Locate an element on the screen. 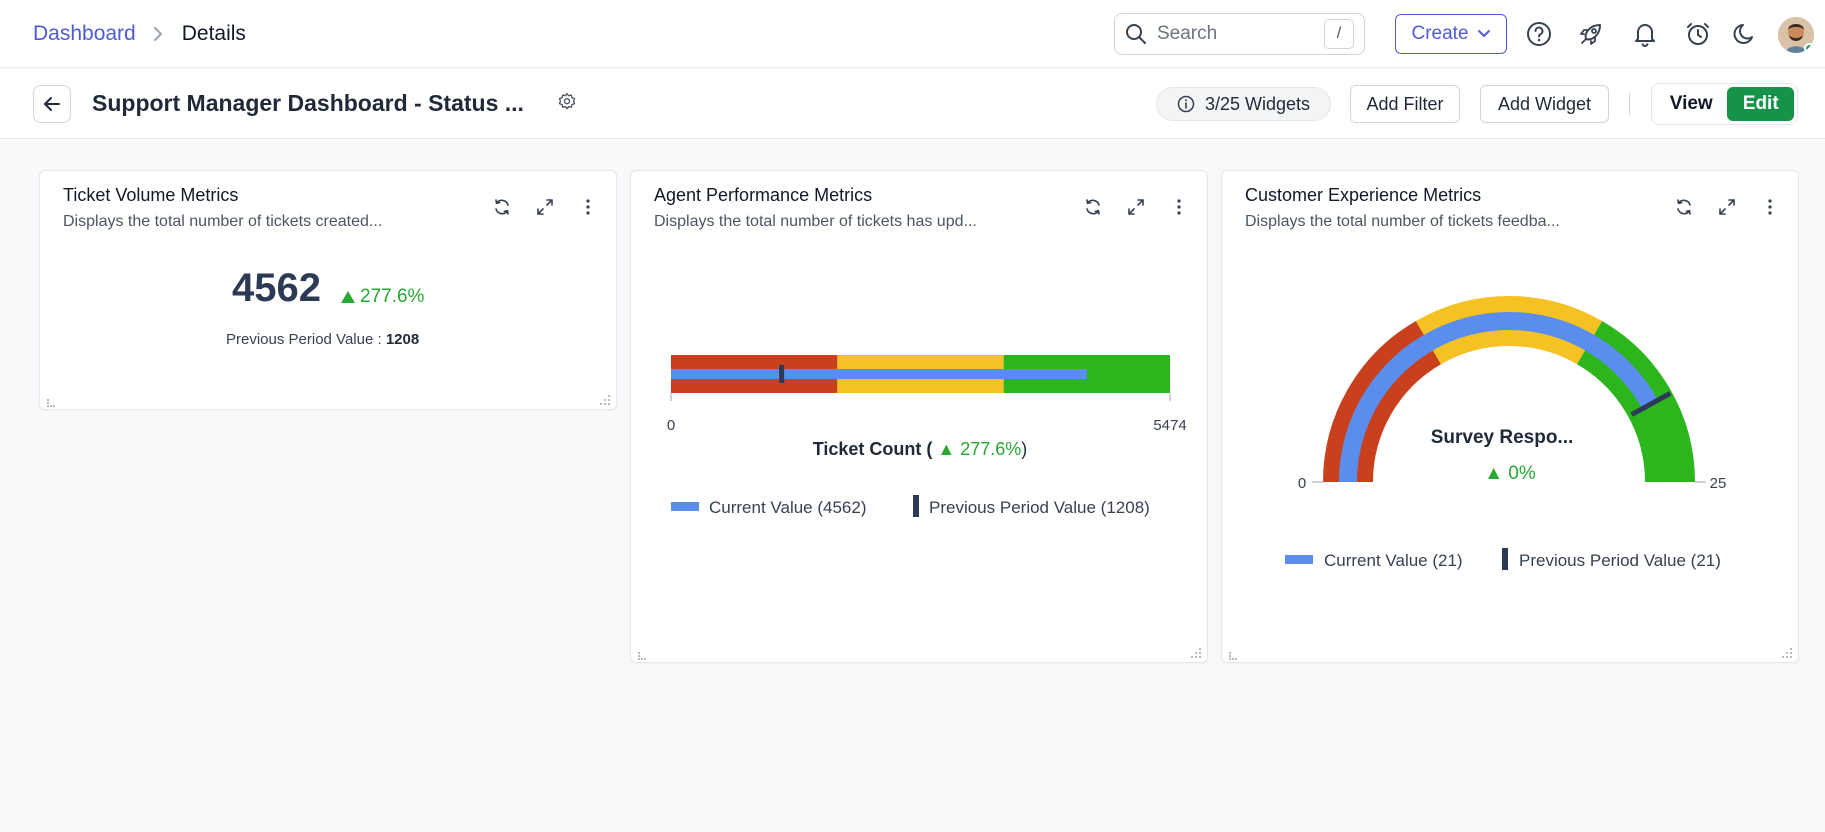 The width and height of the screenshot is (1825, 832). widgets-count-badge: 3/25 Widgets is located at coordinates (1243, 104).